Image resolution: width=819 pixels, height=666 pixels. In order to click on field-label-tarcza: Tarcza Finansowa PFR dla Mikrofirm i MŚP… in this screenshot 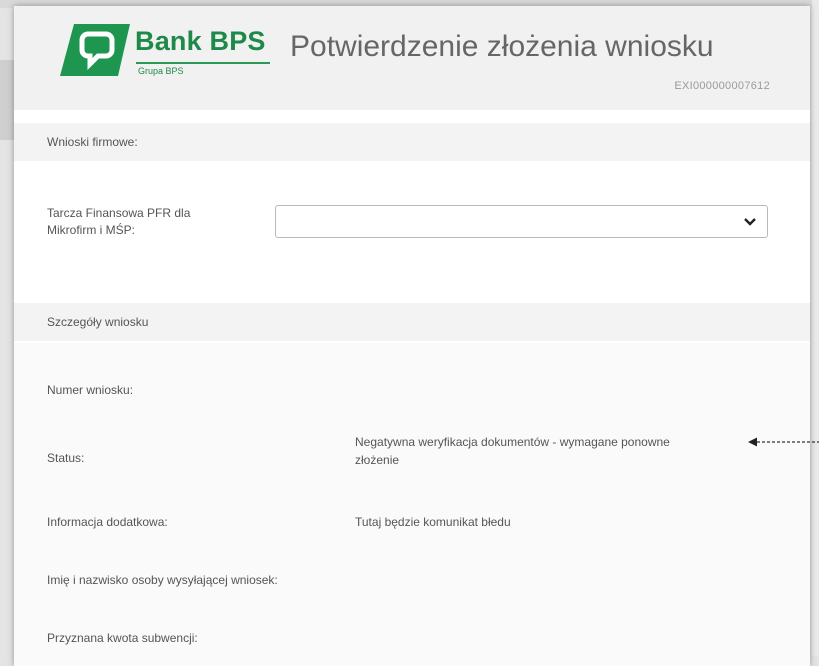, I will do `click(118, 222)`.